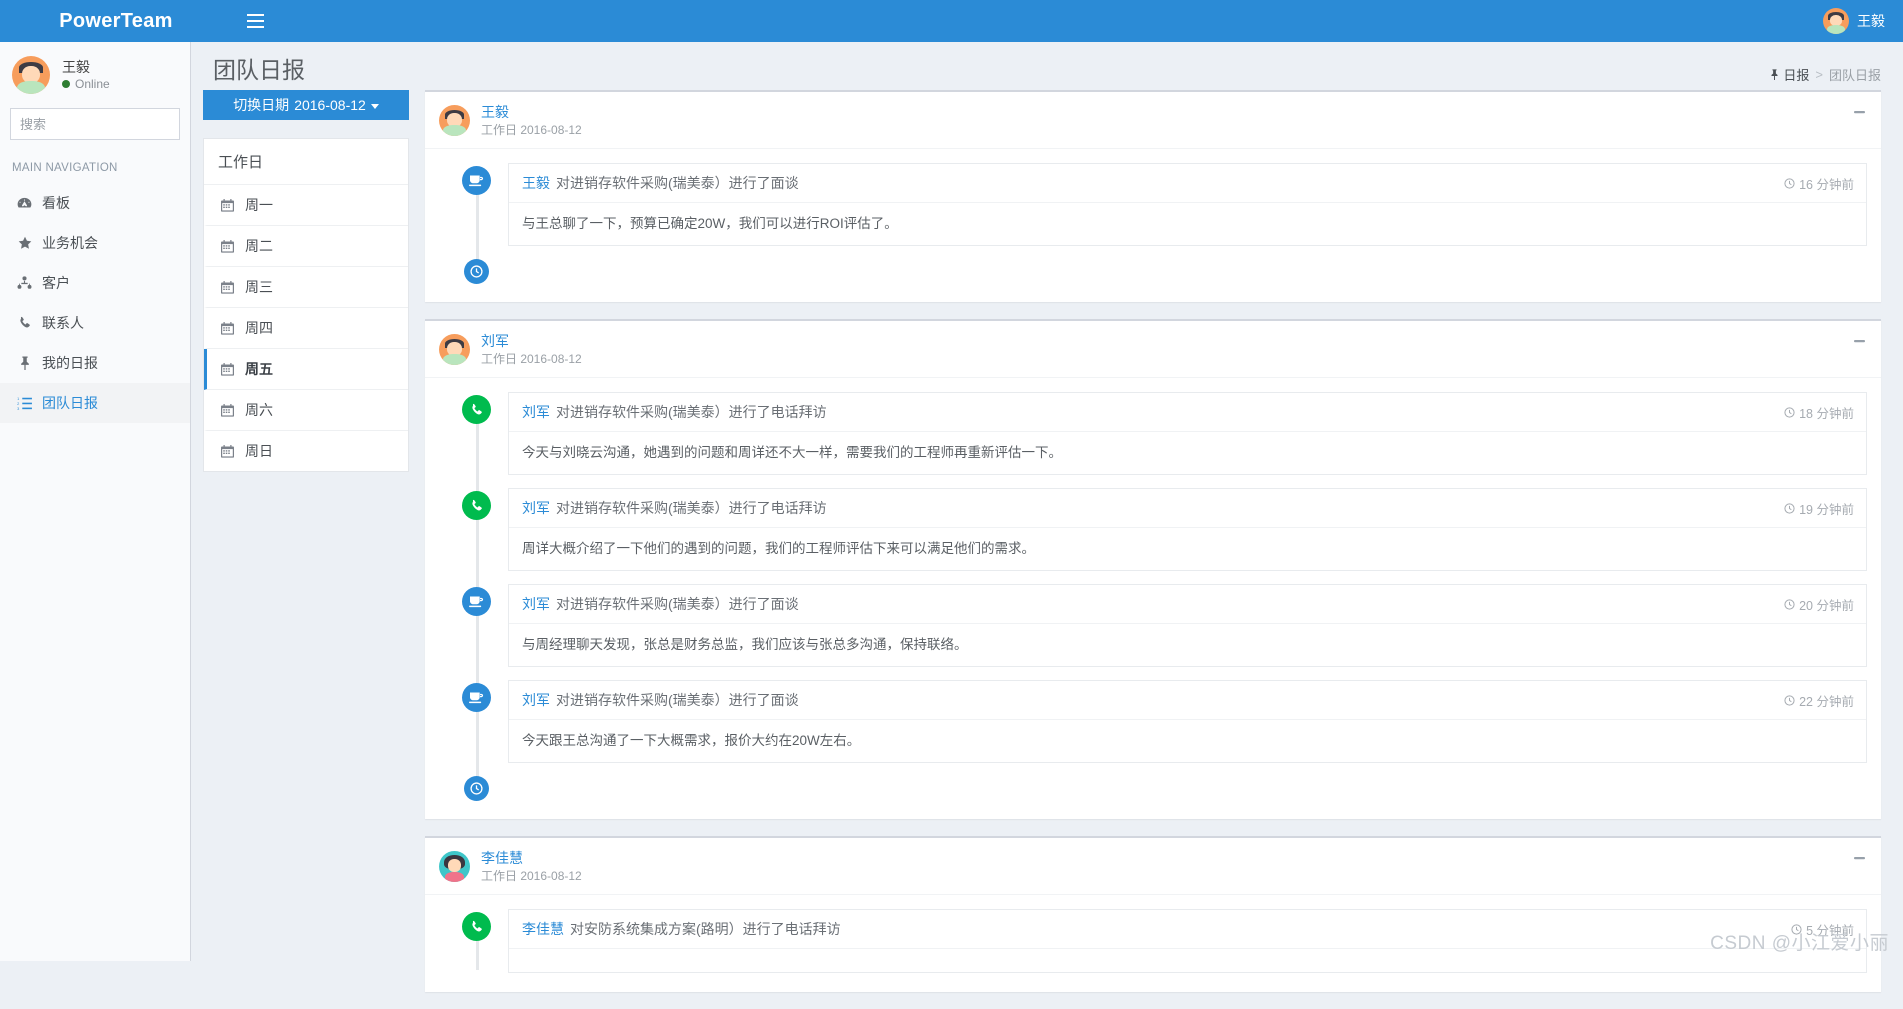  What do you see at coordinates (306, 410) in the screenshot?
I see `weekday-item-sat: 周六` at bounding box center [306, 410].